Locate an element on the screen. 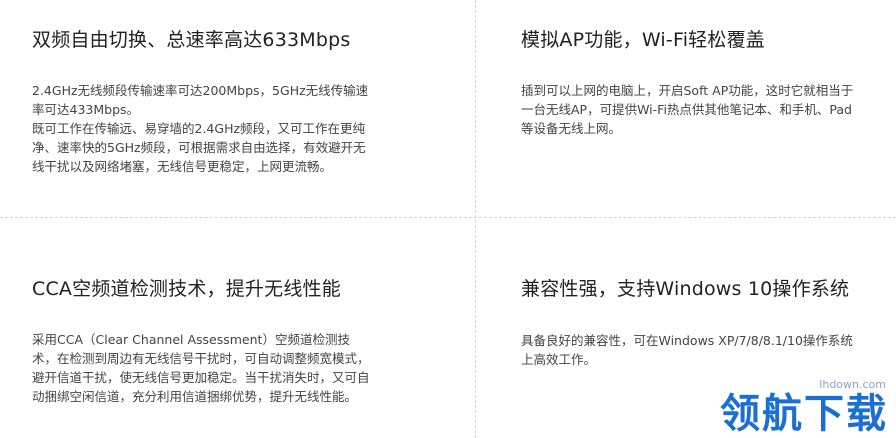  watermark-logo: lhdown.com 领航下载 is located at coordinates (795, 406).